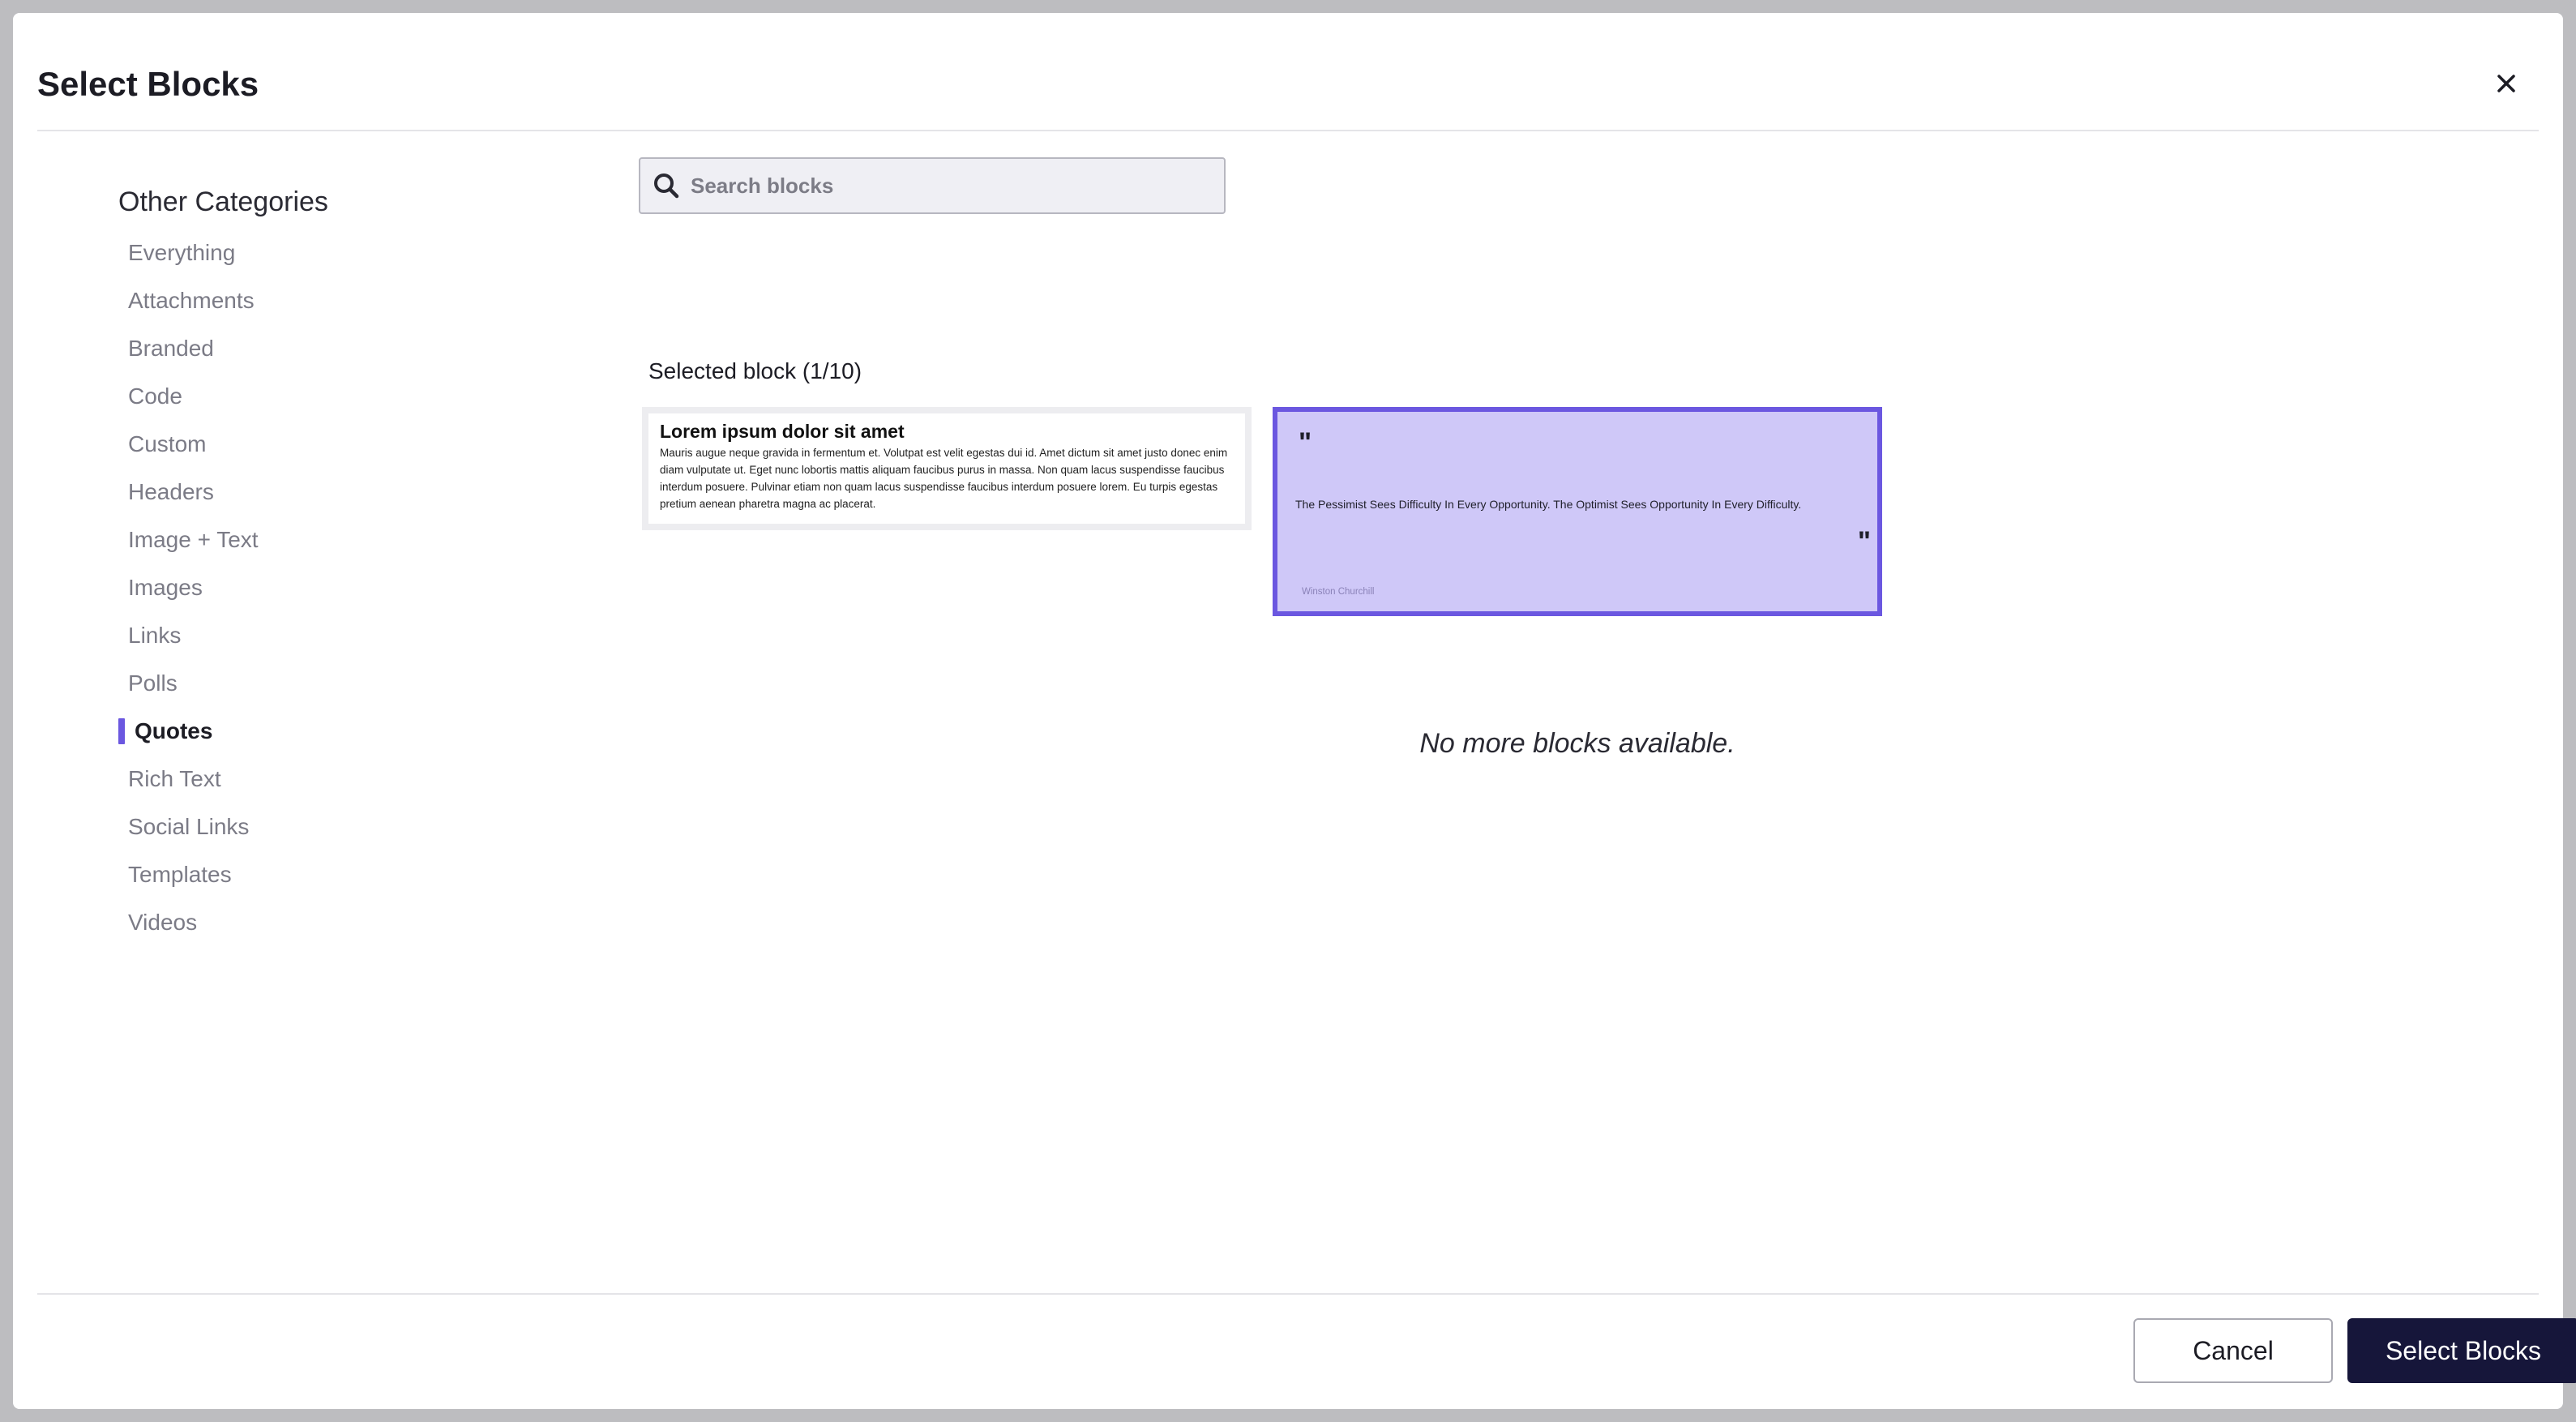 This screenshot has height=1422, width=2576. I want to click on empty-message: No more blocks available., so click(1577, 744).